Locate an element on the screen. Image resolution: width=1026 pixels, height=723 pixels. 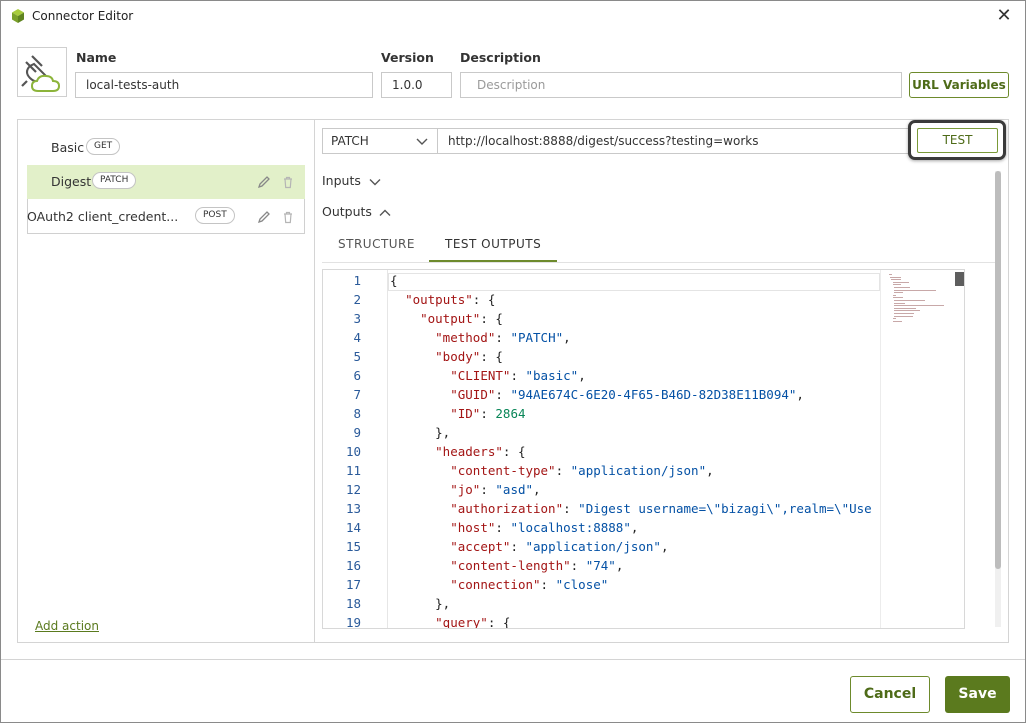
code-token: "GUID" is located at coordinates (473, 394).